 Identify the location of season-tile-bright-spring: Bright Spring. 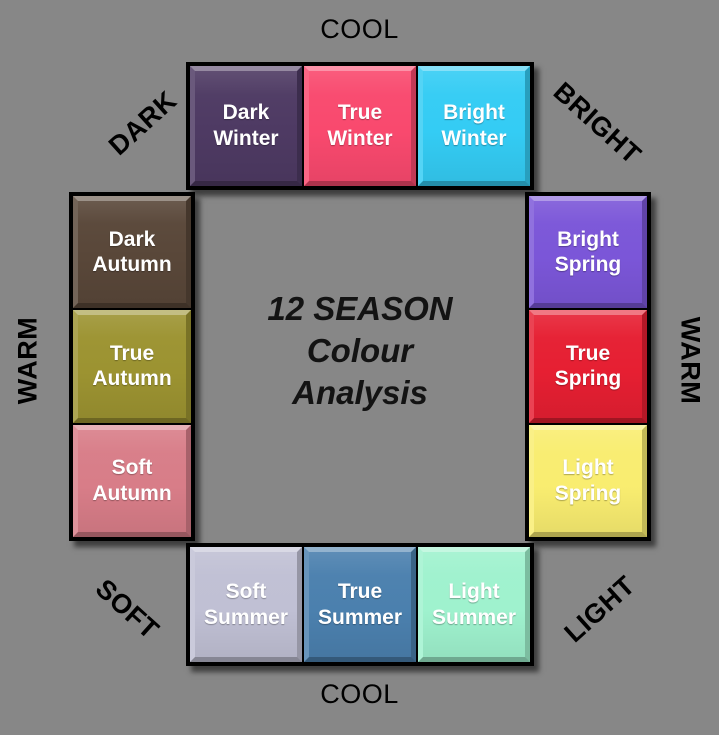
(588, 252).